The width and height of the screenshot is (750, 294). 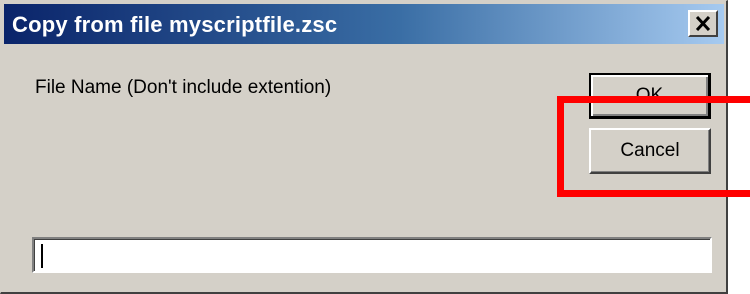 What do you see at coordinates (42, 256) in the screenshot?
I see `text-caret` at bounding box center [42, 256].